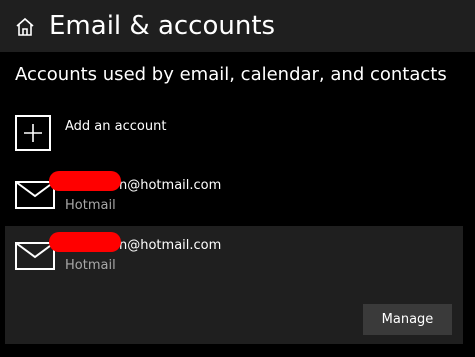  Describe the element at coordinates (407, 319) in the screenshot. I see `manage-button: Manage` at that location.